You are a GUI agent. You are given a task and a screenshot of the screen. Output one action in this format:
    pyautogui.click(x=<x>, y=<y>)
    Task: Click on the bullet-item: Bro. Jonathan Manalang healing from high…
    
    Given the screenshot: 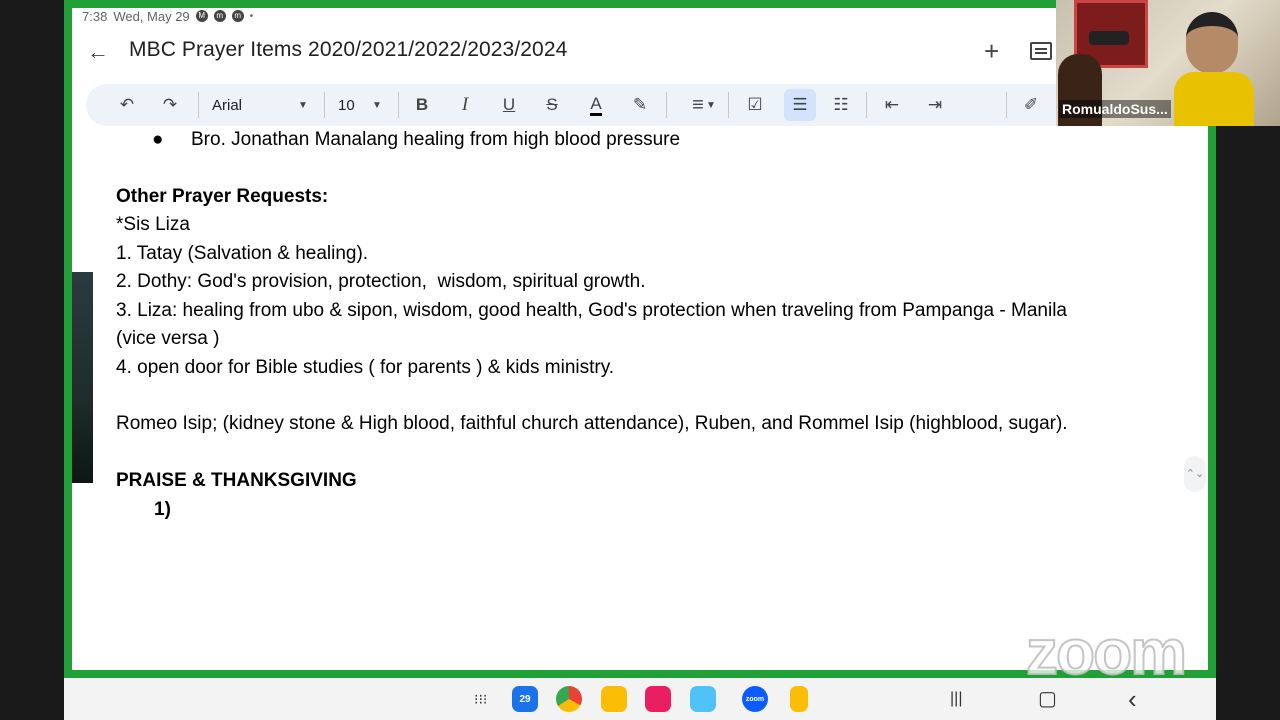 What is the action you would take?
    pyautogui.click(x=436, y=139)
    